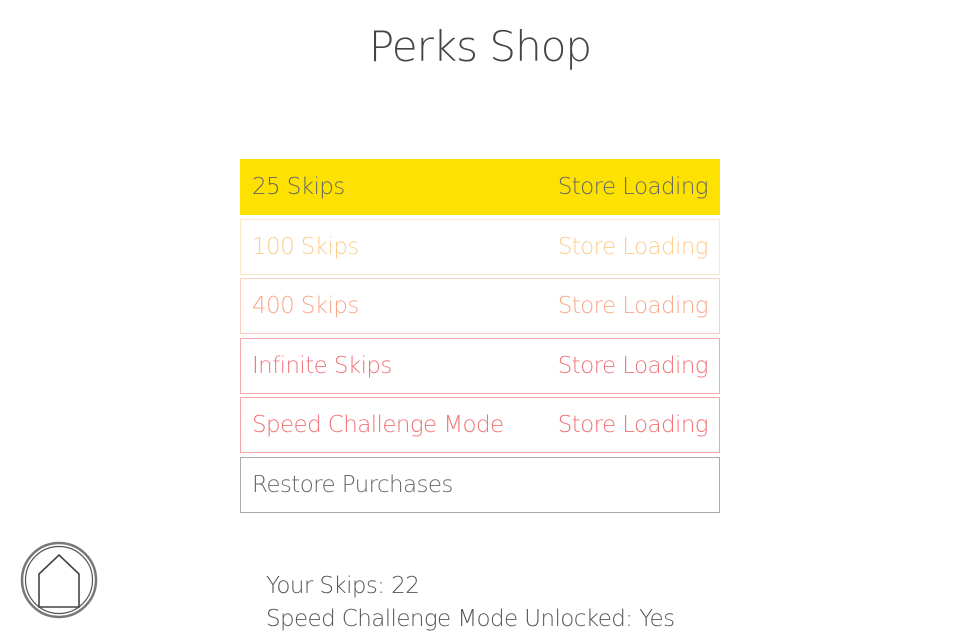 The width and height of the screenshot is (960, 640). I want to click on page-title: Perks Shop, so click(480, 46).